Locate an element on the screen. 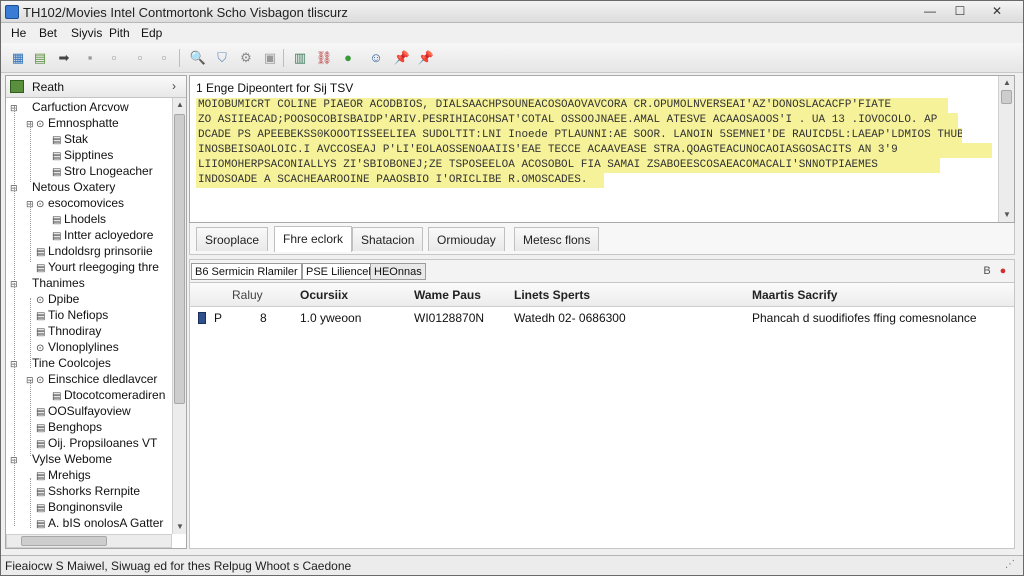 Image resolution: width=1024 pixels, height=576 pixels. tree-item: ▤ Bonginonsvile is located at coordinates (74, 508).